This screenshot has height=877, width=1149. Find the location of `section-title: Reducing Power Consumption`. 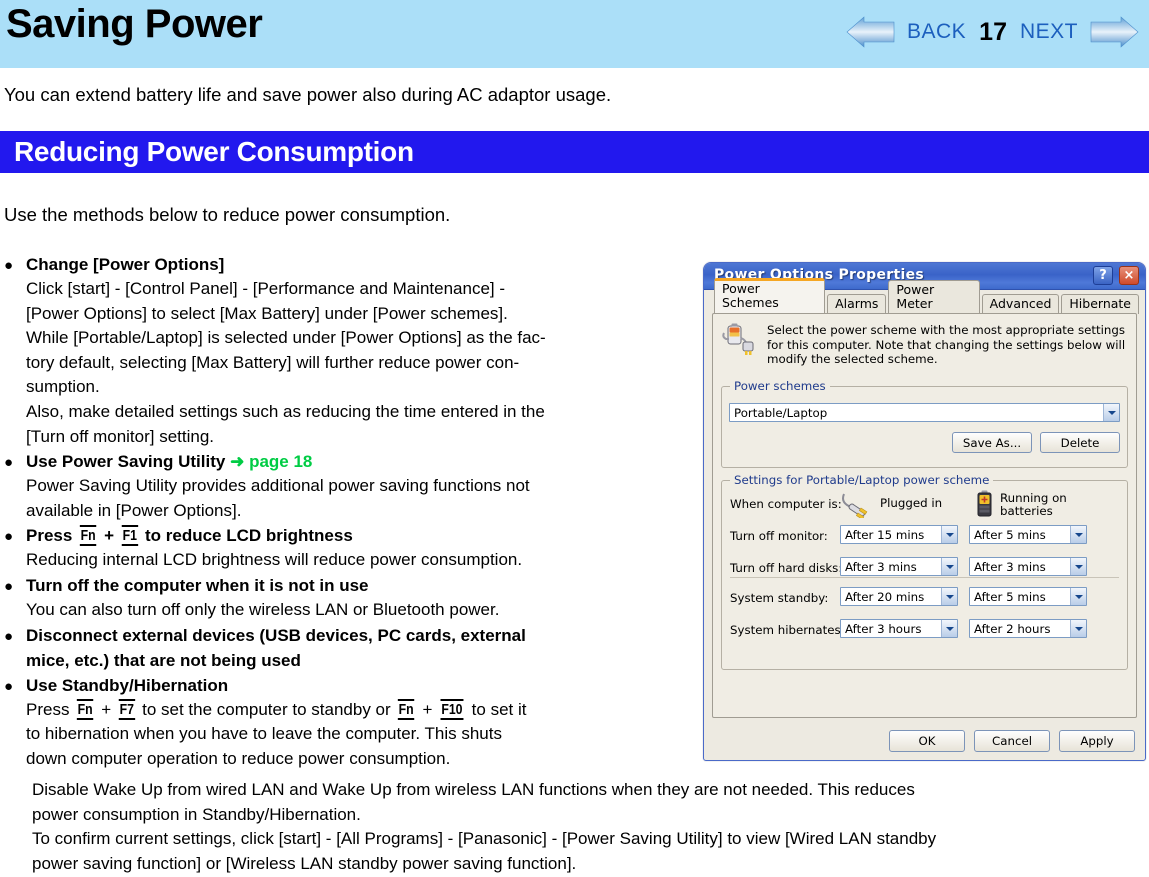

section-title: Reducing Power Consumption is located at coordinates (214, 151).